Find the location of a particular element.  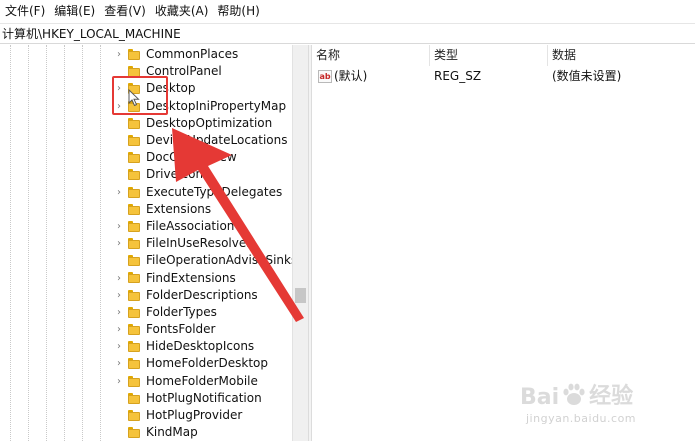

tree-node-label: FolderTypes is located at coordinates (181, 311).